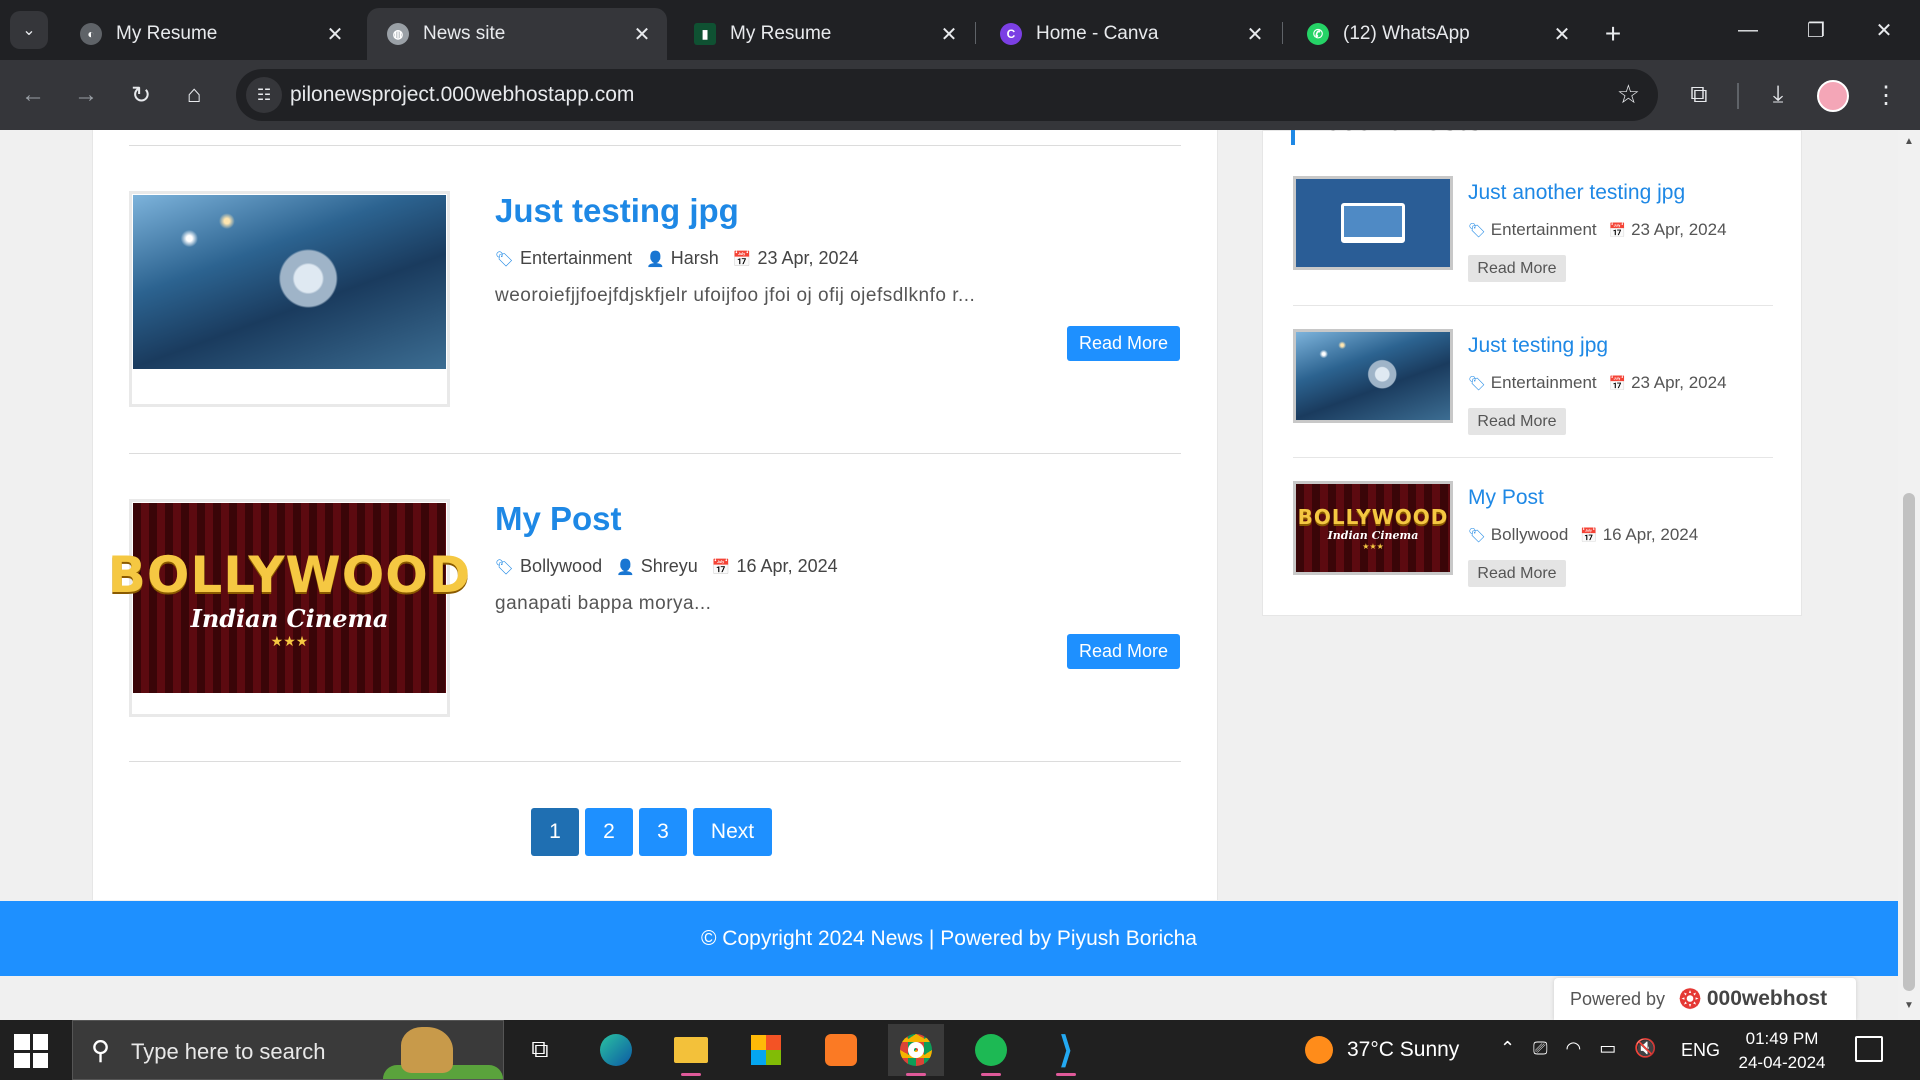 Image resolution: width=1920 pixels, height=1080 pixels. I want to click on close-window-button: ✕, so click(1884, 30).